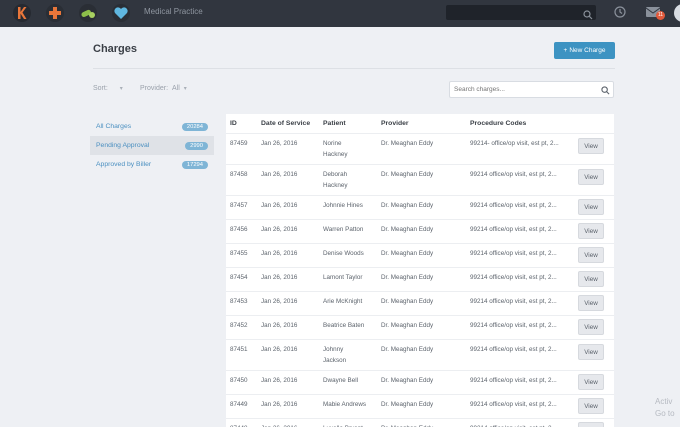 The image size is (680, 427). I want to click on sort-dropdown: Sort: ▾, so click(108, 88).